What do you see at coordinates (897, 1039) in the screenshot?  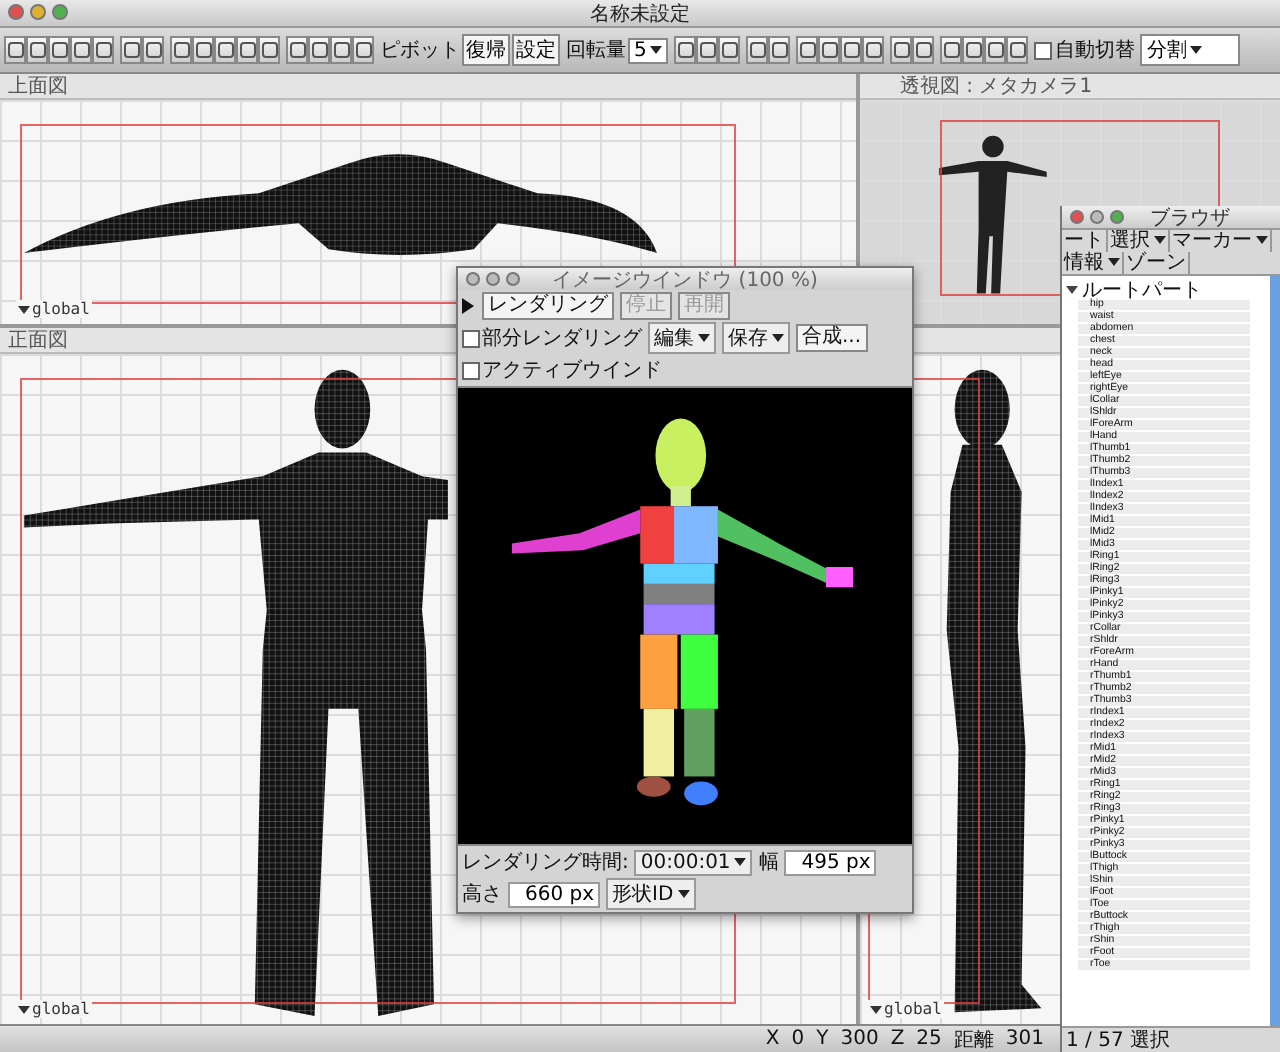 I see `coordinate-label: Z` at bounding box center [897, 1039].